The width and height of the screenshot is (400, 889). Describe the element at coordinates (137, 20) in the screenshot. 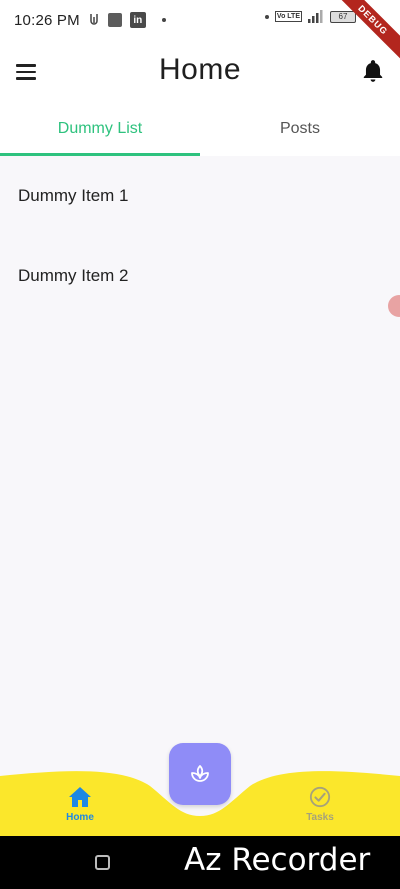

I see `linkedin-icon: in` at that location.